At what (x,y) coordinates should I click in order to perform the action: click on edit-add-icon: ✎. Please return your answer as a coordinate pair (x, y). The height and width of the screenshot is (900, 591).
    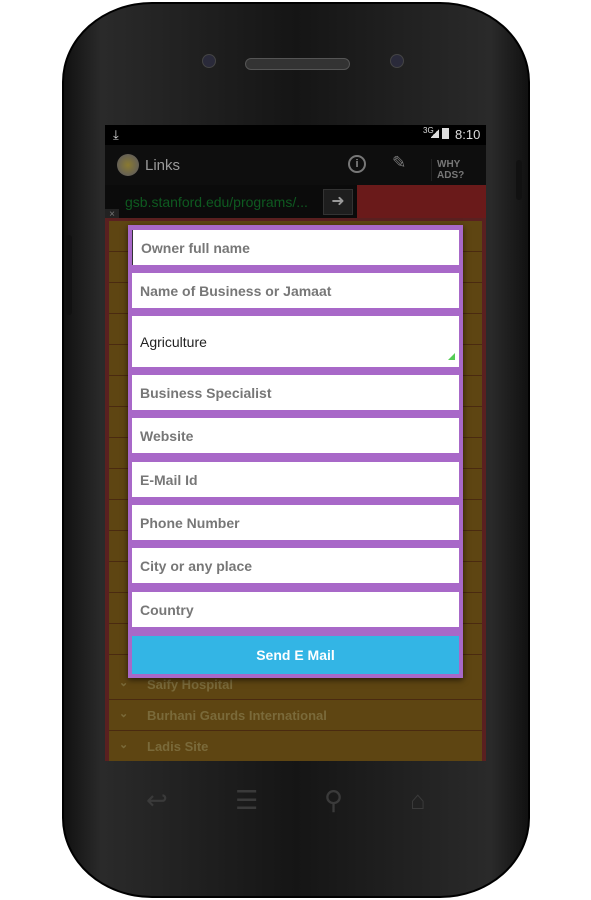
    Looking at the image, I should click on (399, 163).